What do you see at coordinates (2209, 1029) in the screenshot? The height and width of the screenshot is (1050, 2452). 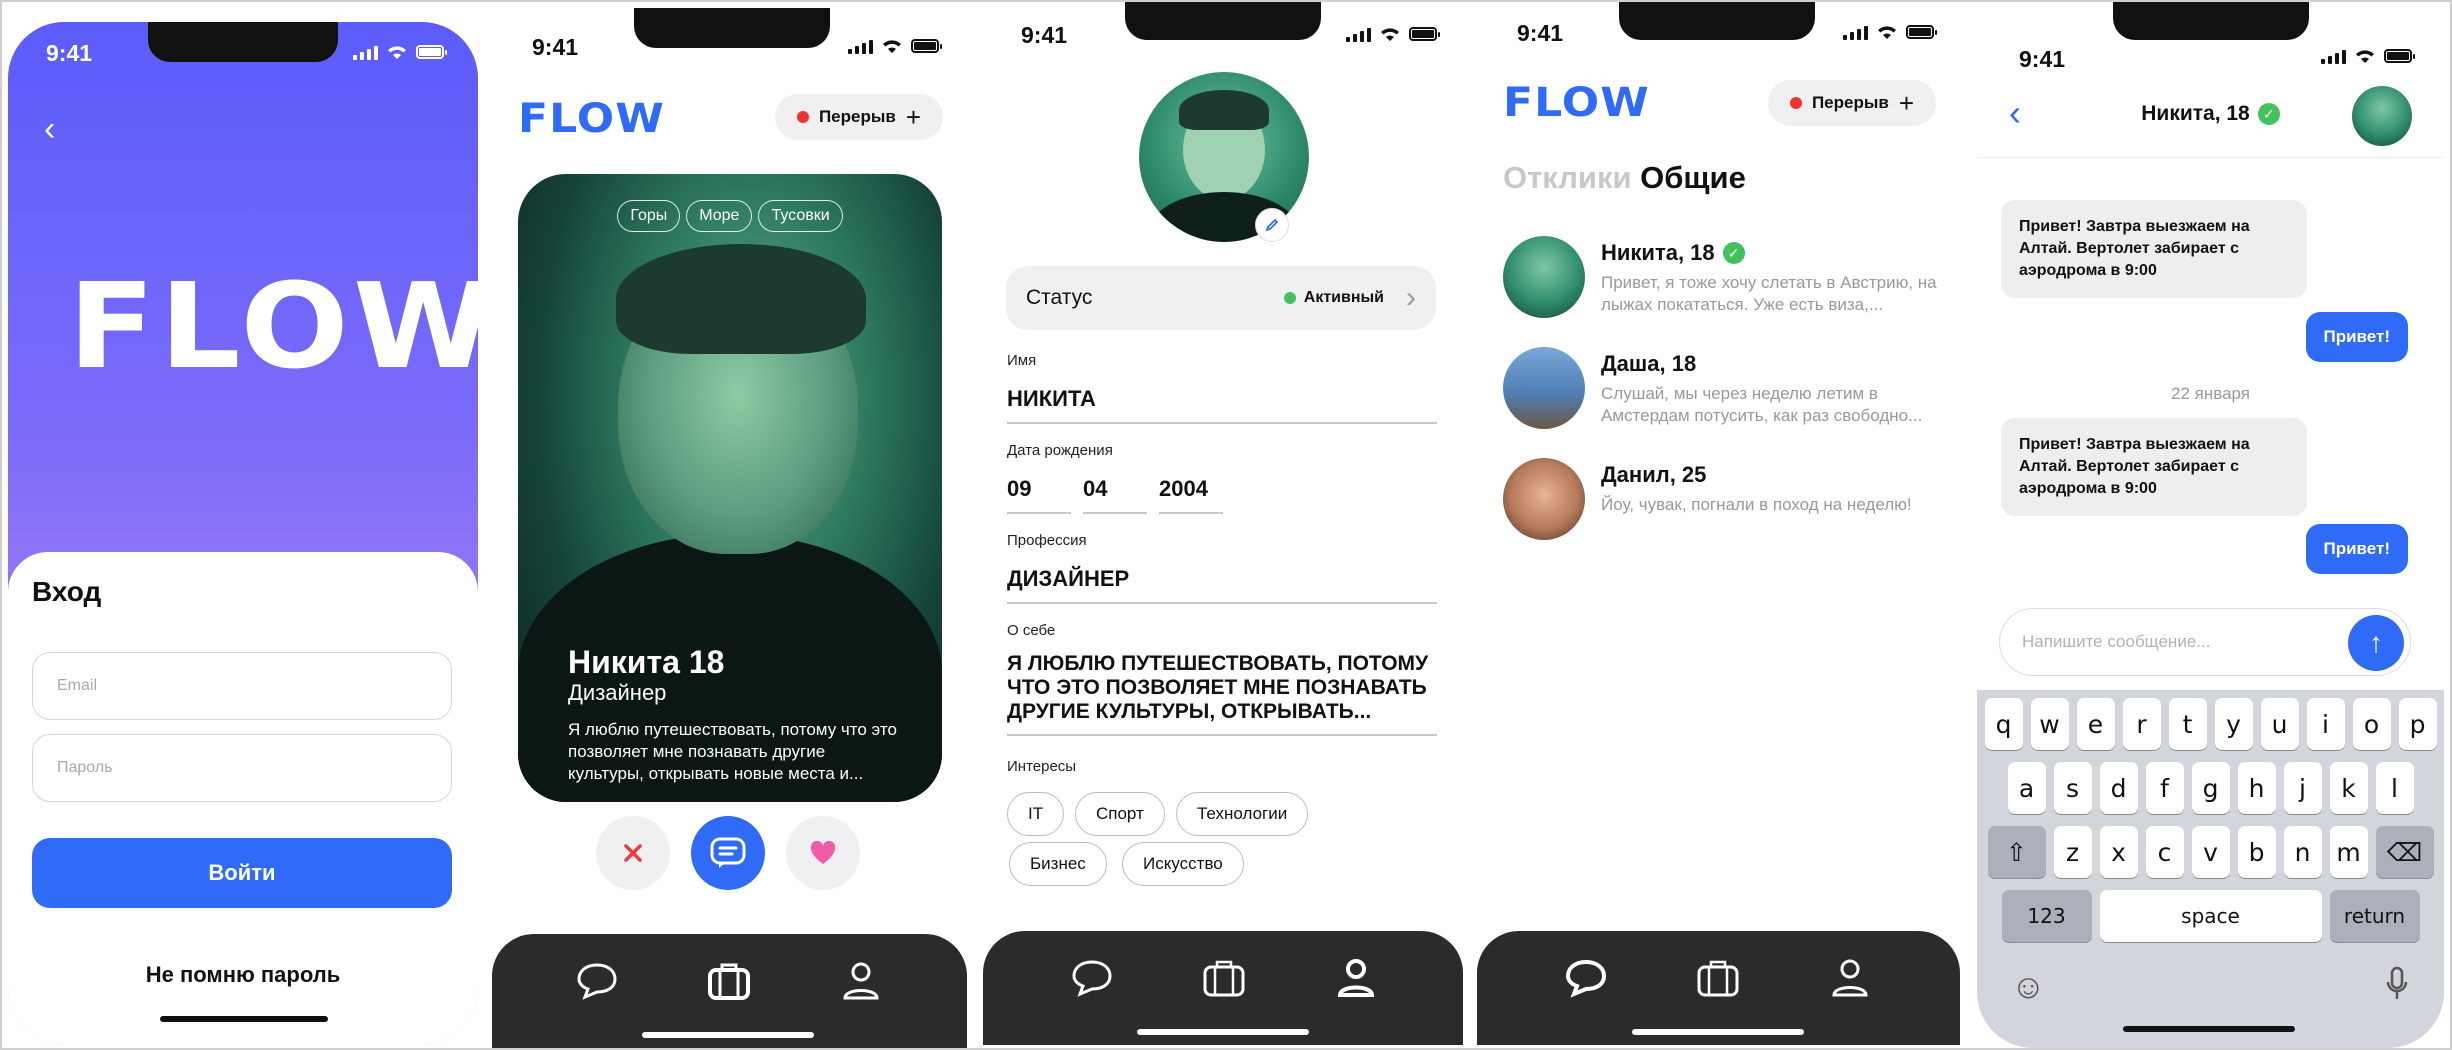 I see `home-indicator` at bounding box center [2209, 1029].